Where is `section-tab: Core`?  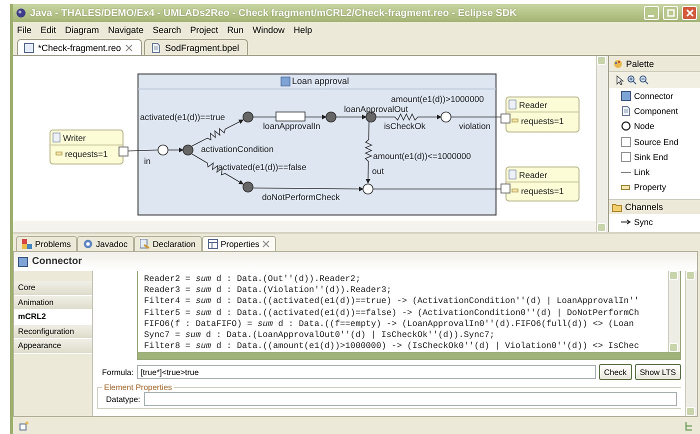 section-tab: Core is located at coordinates (53, 288).